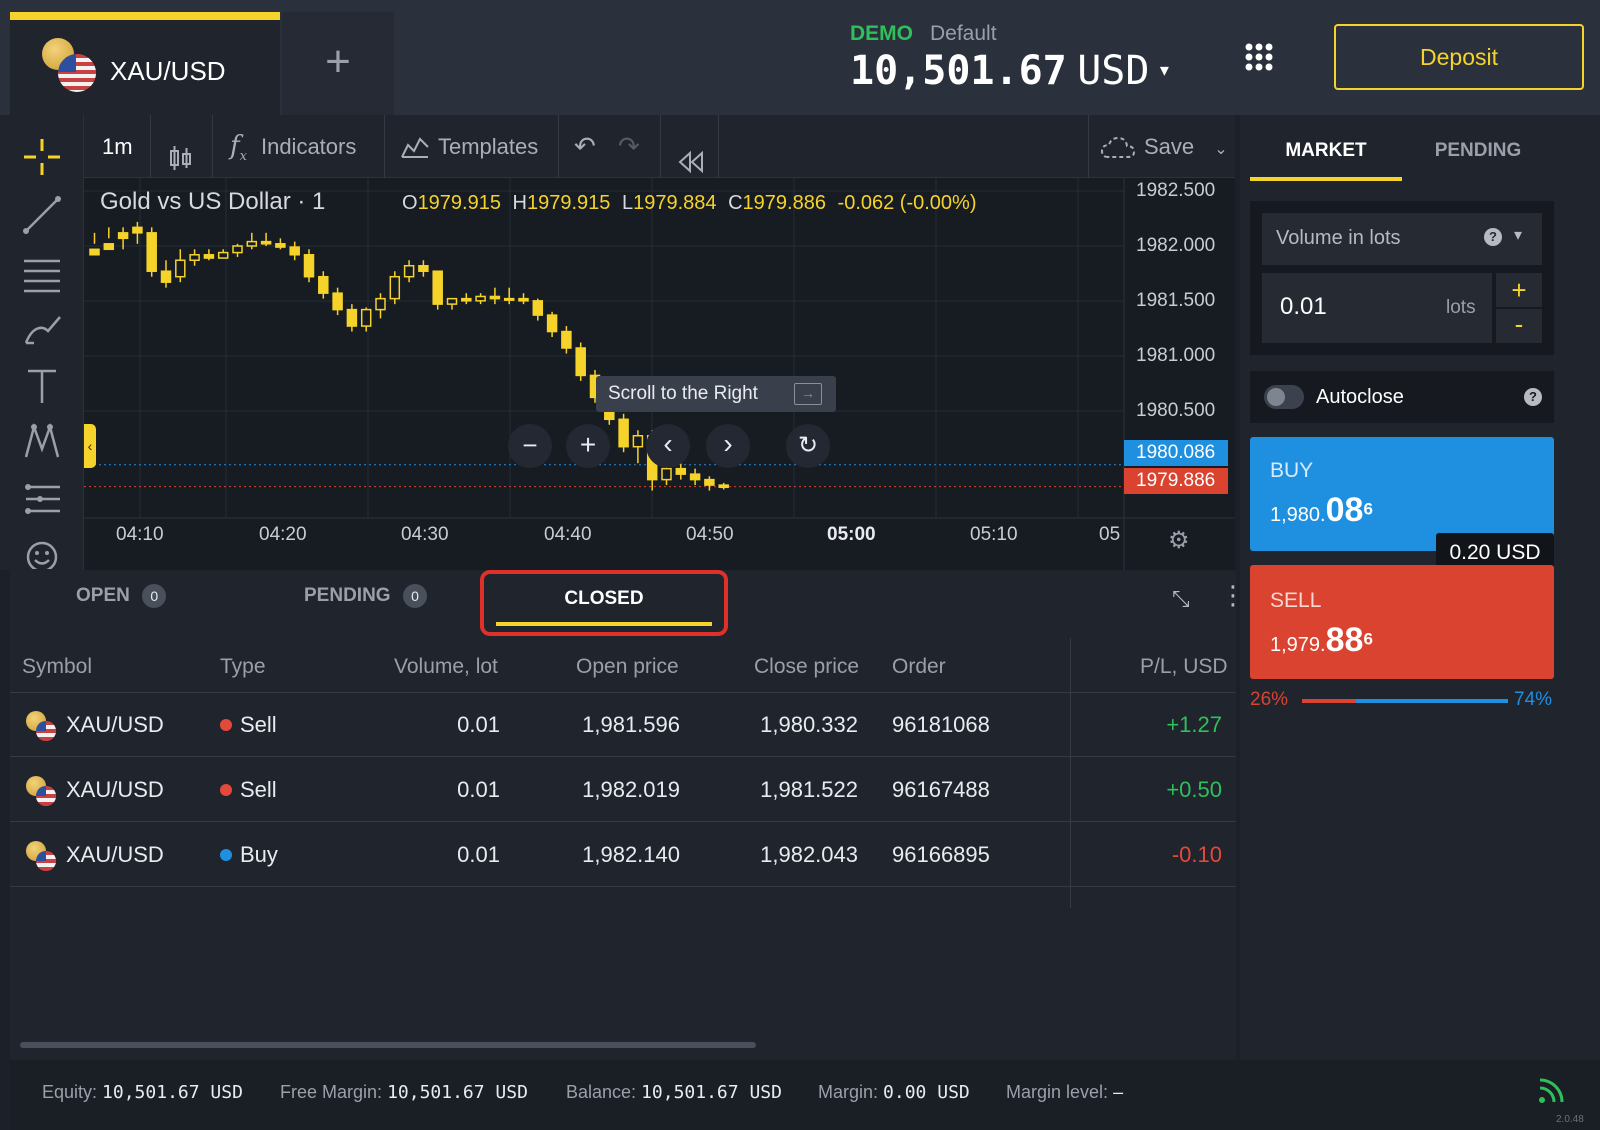 The width and height of the screenshot is (1600, 1130). What do you see at coordinates (1184, 666) in the screenshot?
I see `header-pl: P/L, USD` at bounding box center [1184, 666].